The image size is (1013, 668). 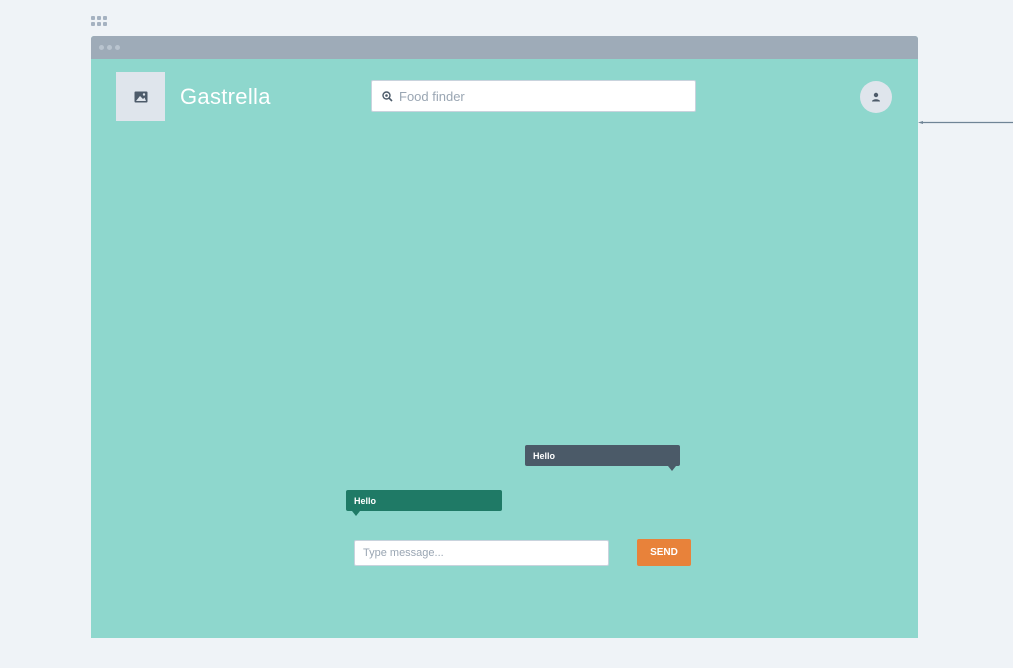 What do you see at coordinates (544, 96) in the screenshot?
I see `search-input` at bounding box center [544, 96].